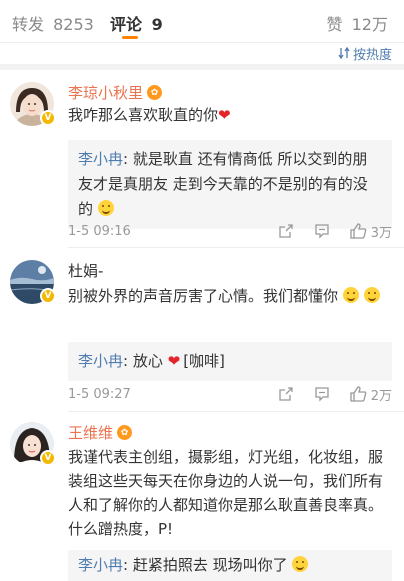 This screenshot has height=581, width=404. Describe the element at coordinates (230, 361) in the screenshot. I see `reply-preview: 李小冉: 放心 ❤ [咖啡]` at that location.